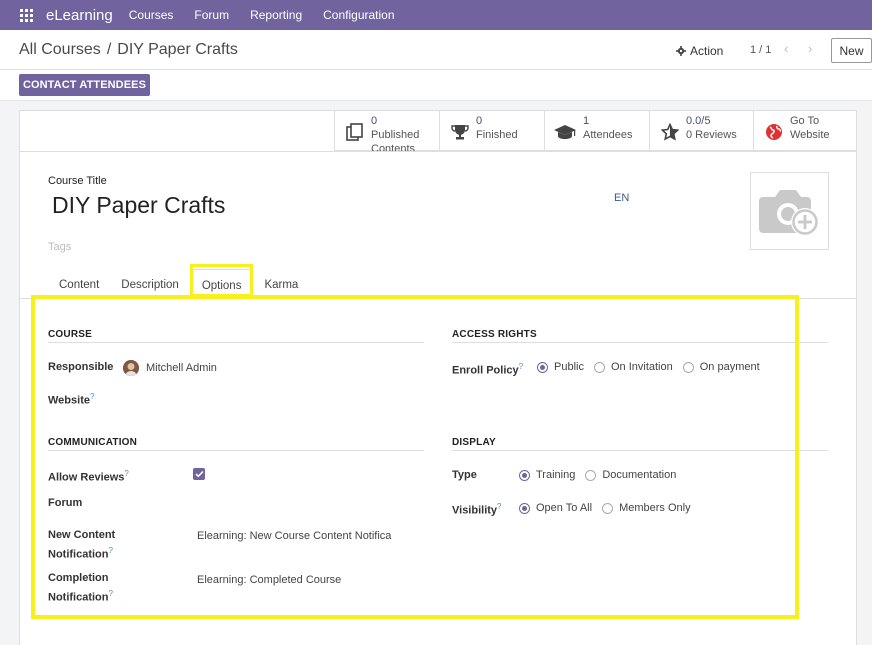  I want to click on breadcrumb-current: DIY Paper Crafts, so click(177, 49).